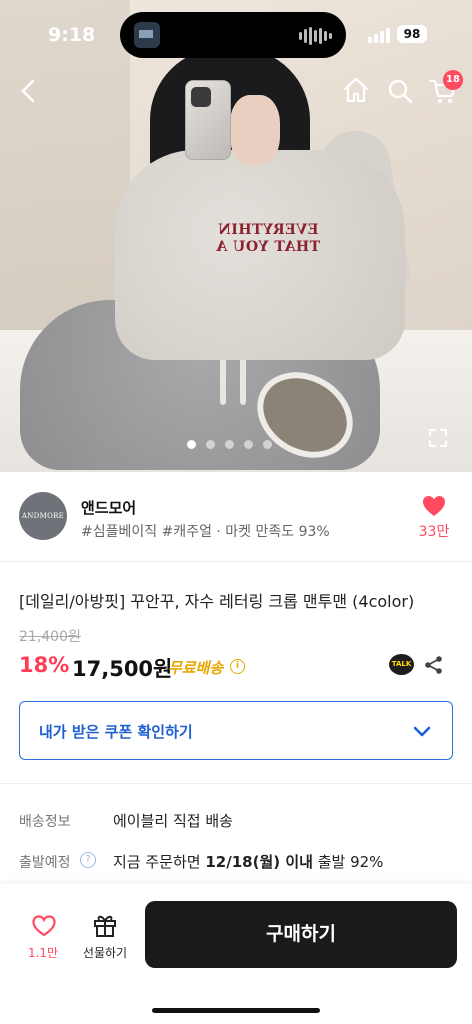 The height and width of the screenshot is (1024, 472). What do you see at coordinates (301, 934) in the screenshot?
I see `buy-button: 구매하기` at bounding box center [301, 934].